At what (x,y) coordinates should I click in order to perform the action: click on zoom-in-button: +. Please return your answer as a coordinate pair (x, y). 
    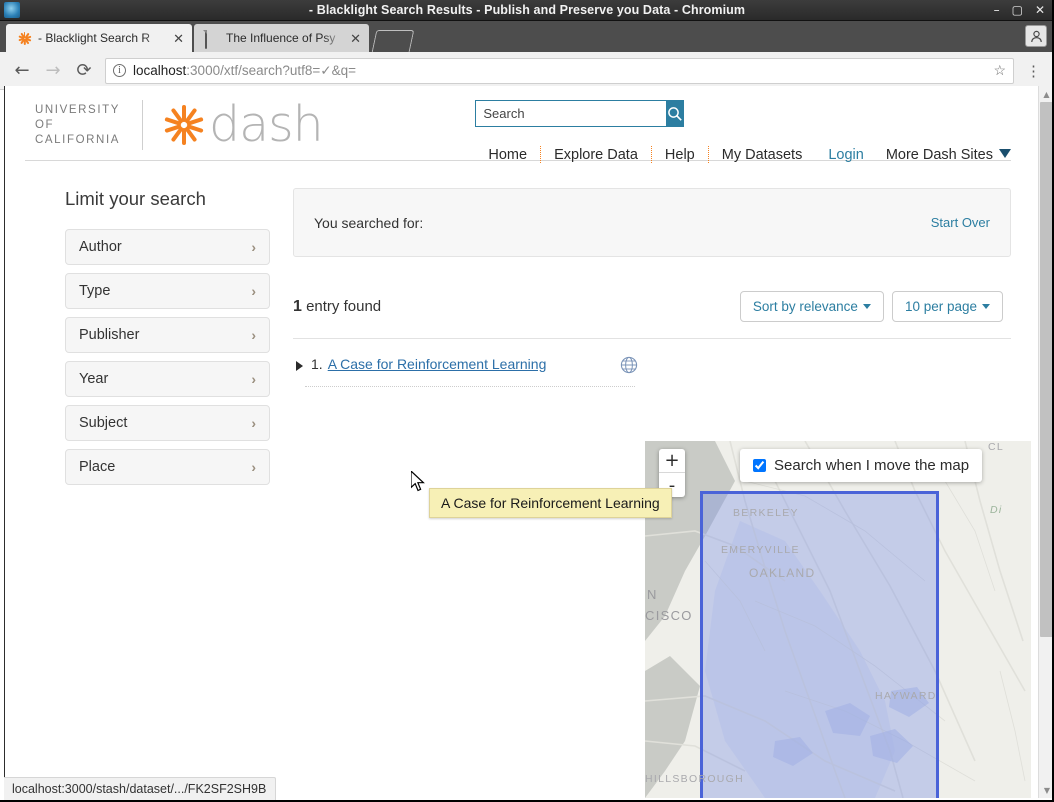
    Looking at the image, I should click on (672, 461).